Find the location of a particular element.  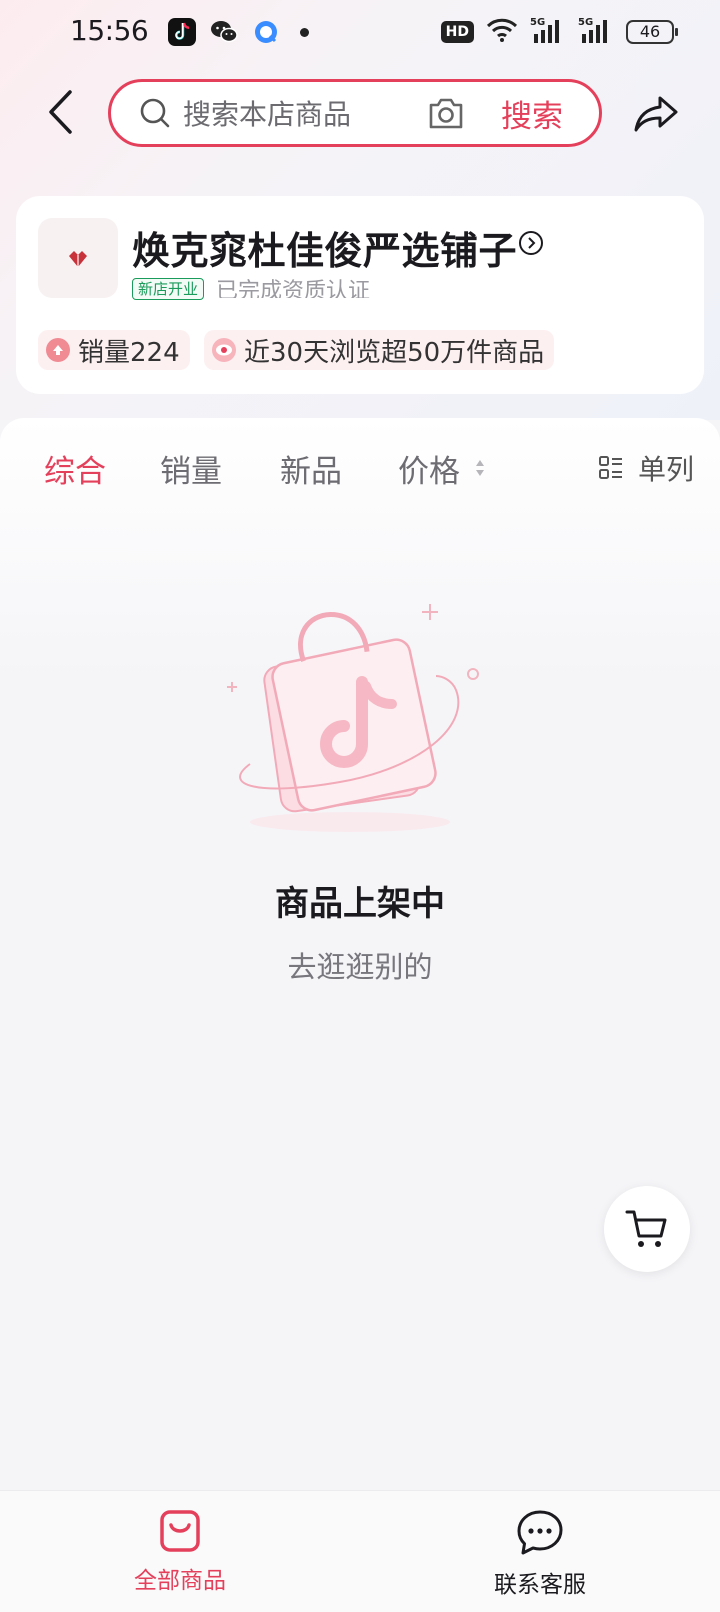

sales-stat: 销量224 is located at coordinates (114, 350).